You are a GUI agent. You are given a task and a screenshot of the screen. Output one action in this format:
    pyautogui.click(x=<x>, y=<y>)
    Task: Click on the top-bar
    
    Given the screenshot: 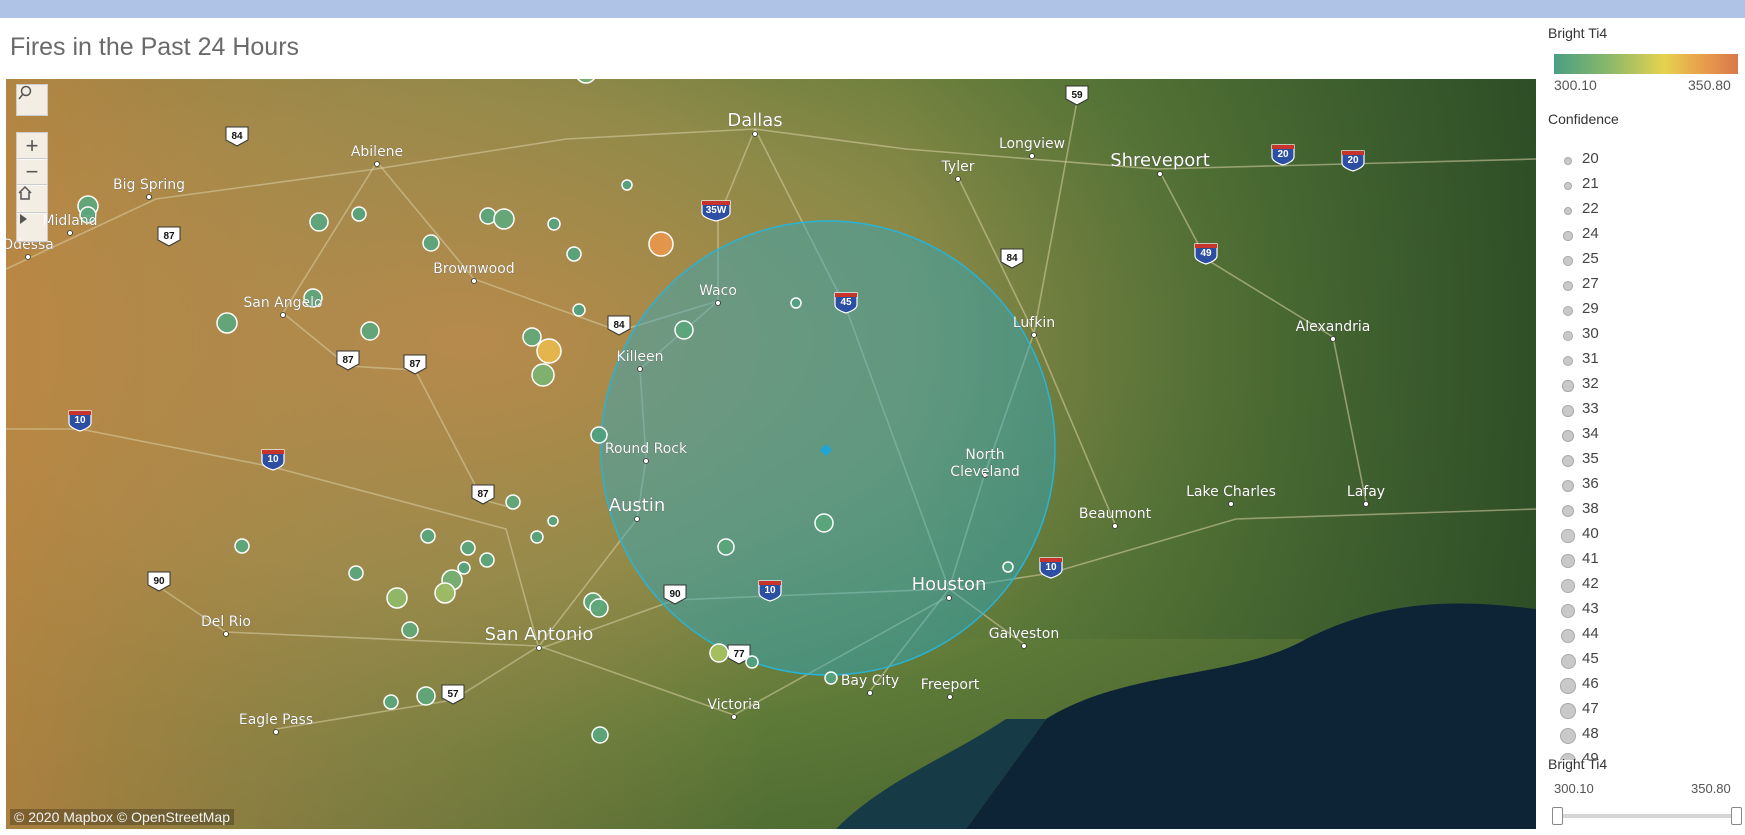 What is the action you would take?
    pyautogui.click(x=872, y=9)
    